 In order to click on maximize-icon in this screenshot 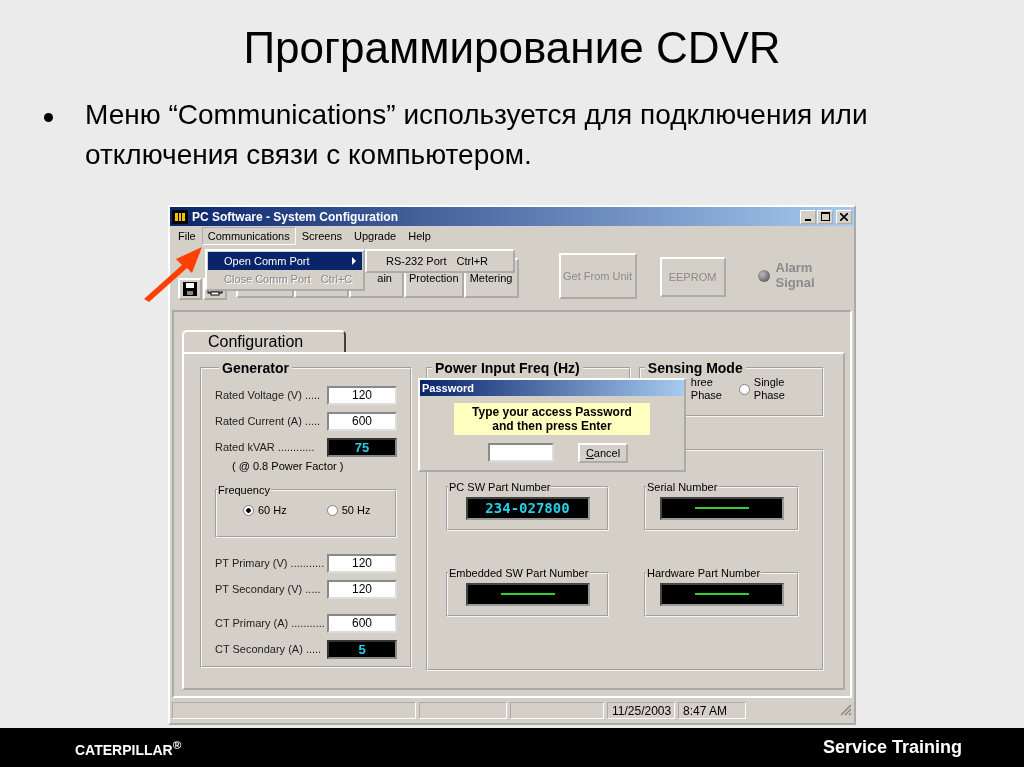, I will do `click(825, 216)`.